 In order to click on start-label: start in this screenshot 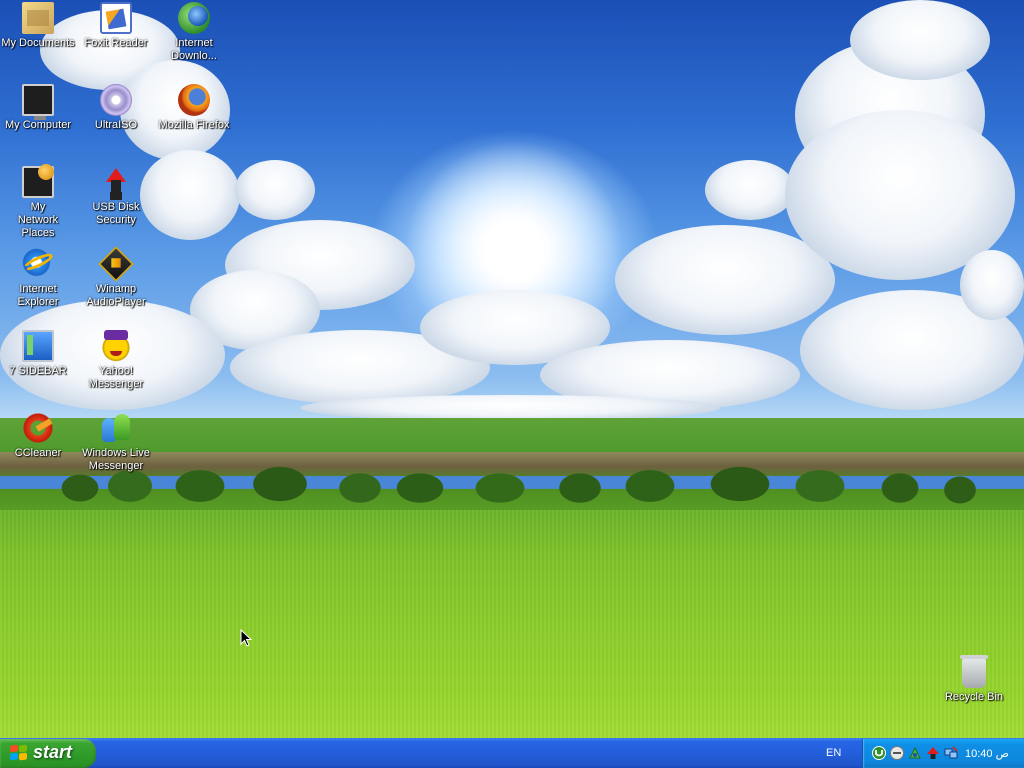, I will do `click(53, 752)`.